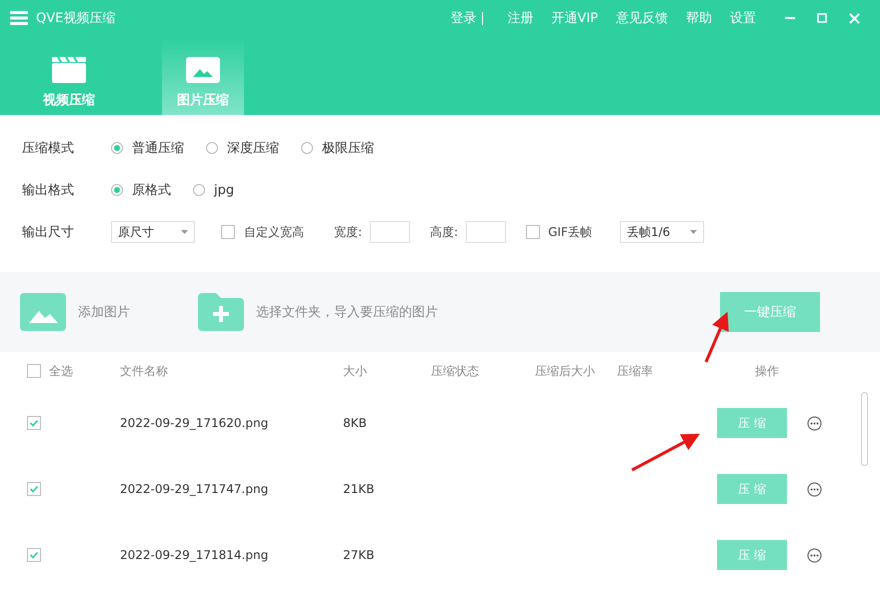  I want to click on file-name: 2022-09-29_171814.png, so click(195, 555).